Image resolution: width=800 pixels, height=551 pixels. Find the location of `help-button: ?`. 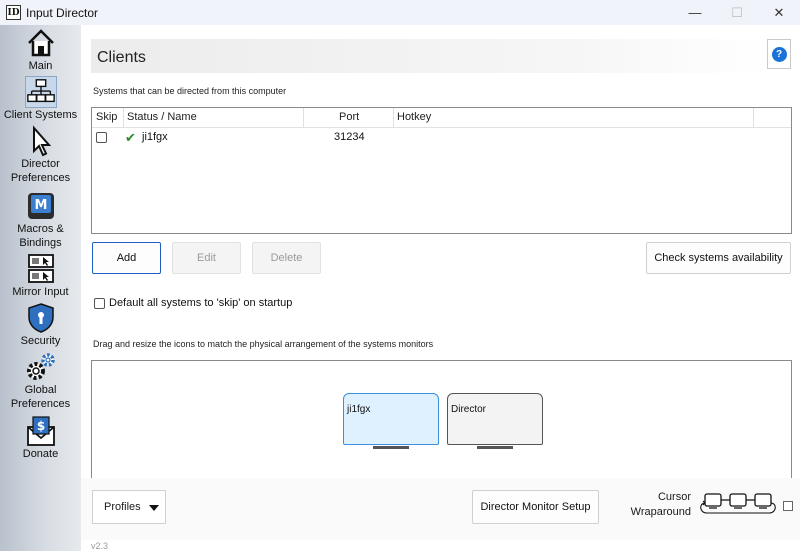

help-button: ? is located at coordinates (779, 54).